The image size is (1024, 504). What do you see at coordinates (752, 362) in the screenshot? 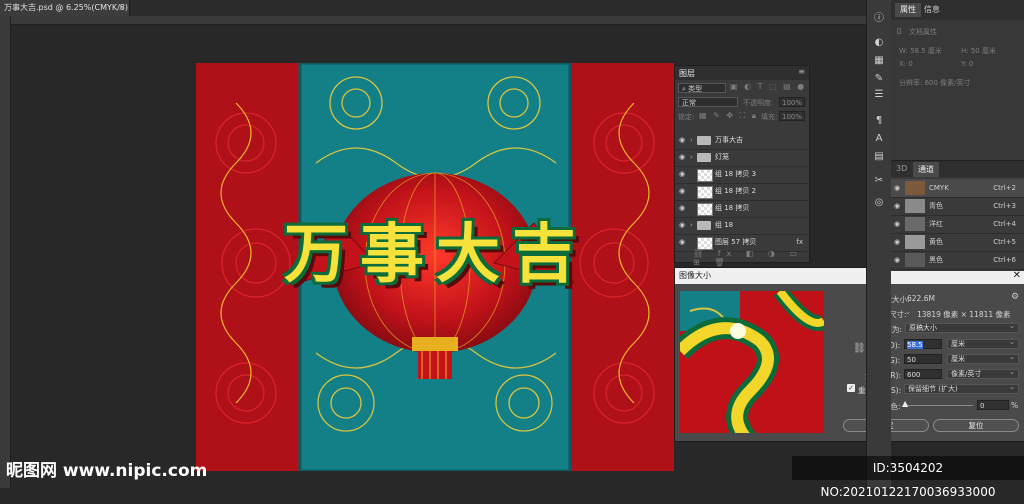
I see `image-preview` at bounding box center [752, 362].